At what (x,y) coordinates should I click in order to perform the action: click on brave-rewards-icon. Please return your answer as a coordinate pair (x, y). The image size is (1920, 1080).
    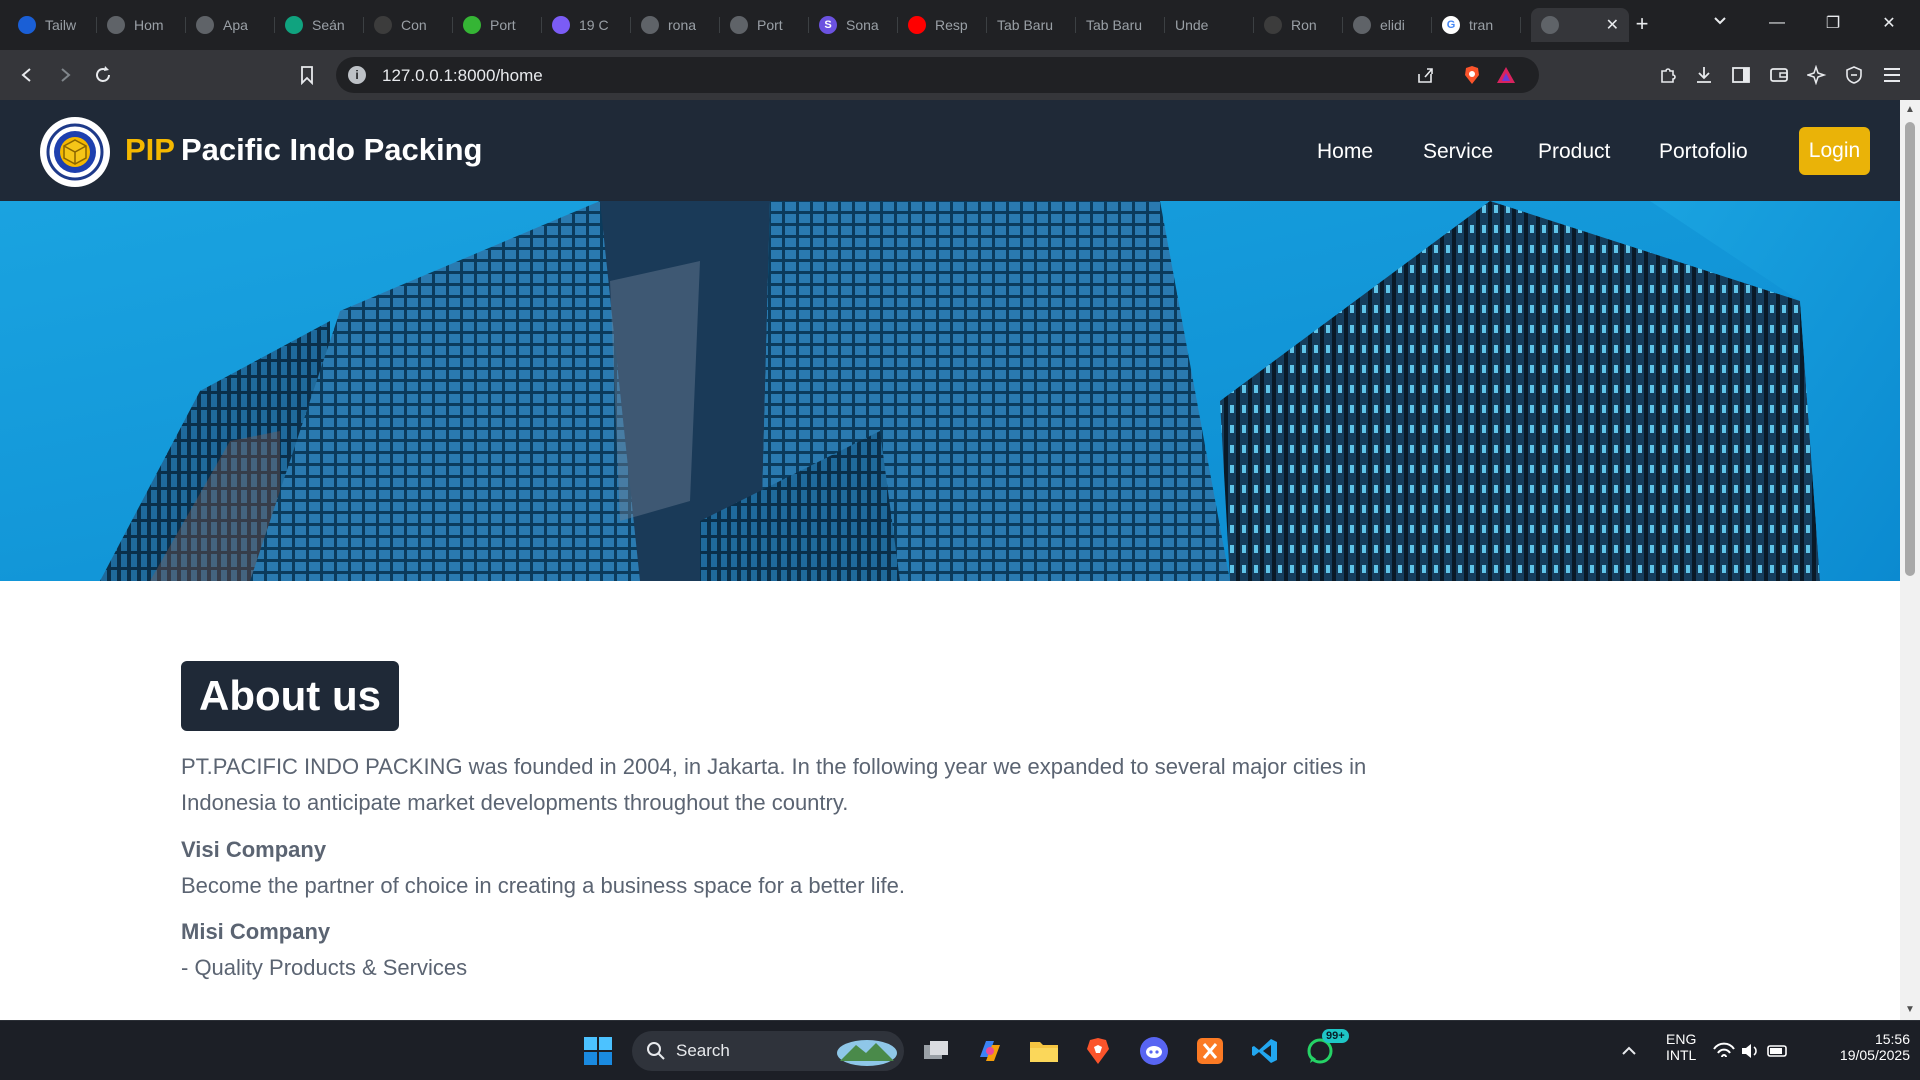
    Looking at the image, I should click on (1506, 75).